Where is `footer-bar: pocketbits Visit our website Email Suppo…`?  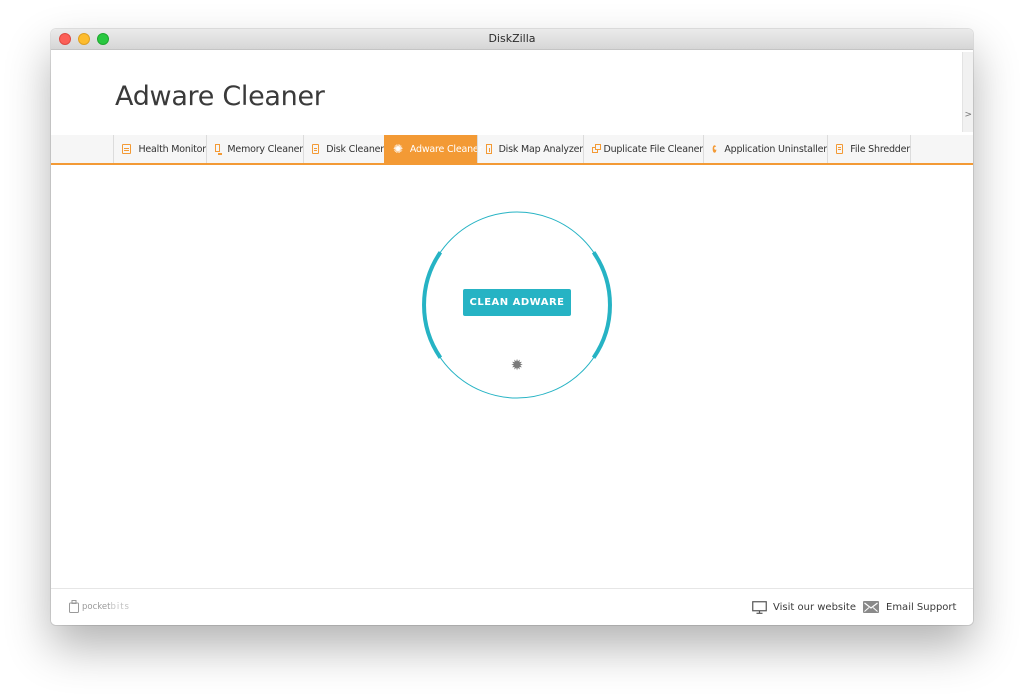
footer-bar: pocketbits Visit our website Email Suppo… is located at coordinates (512, 606).